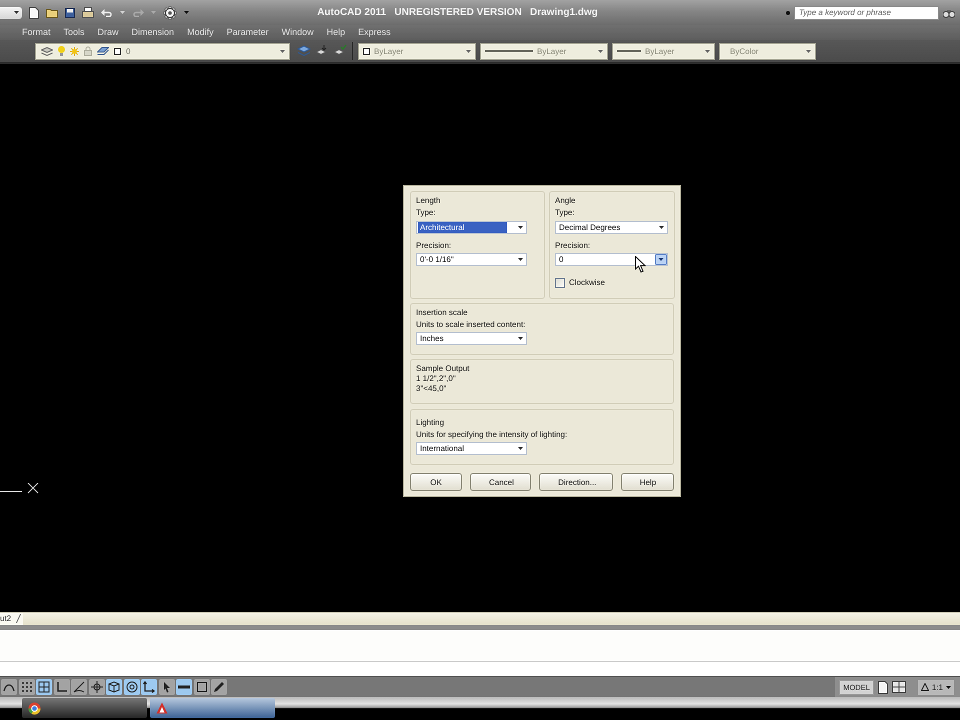 The image size is (960, 720). Describe the element at coordinates (44, 687) in the screenshot. I see `grid-icon` at that location.